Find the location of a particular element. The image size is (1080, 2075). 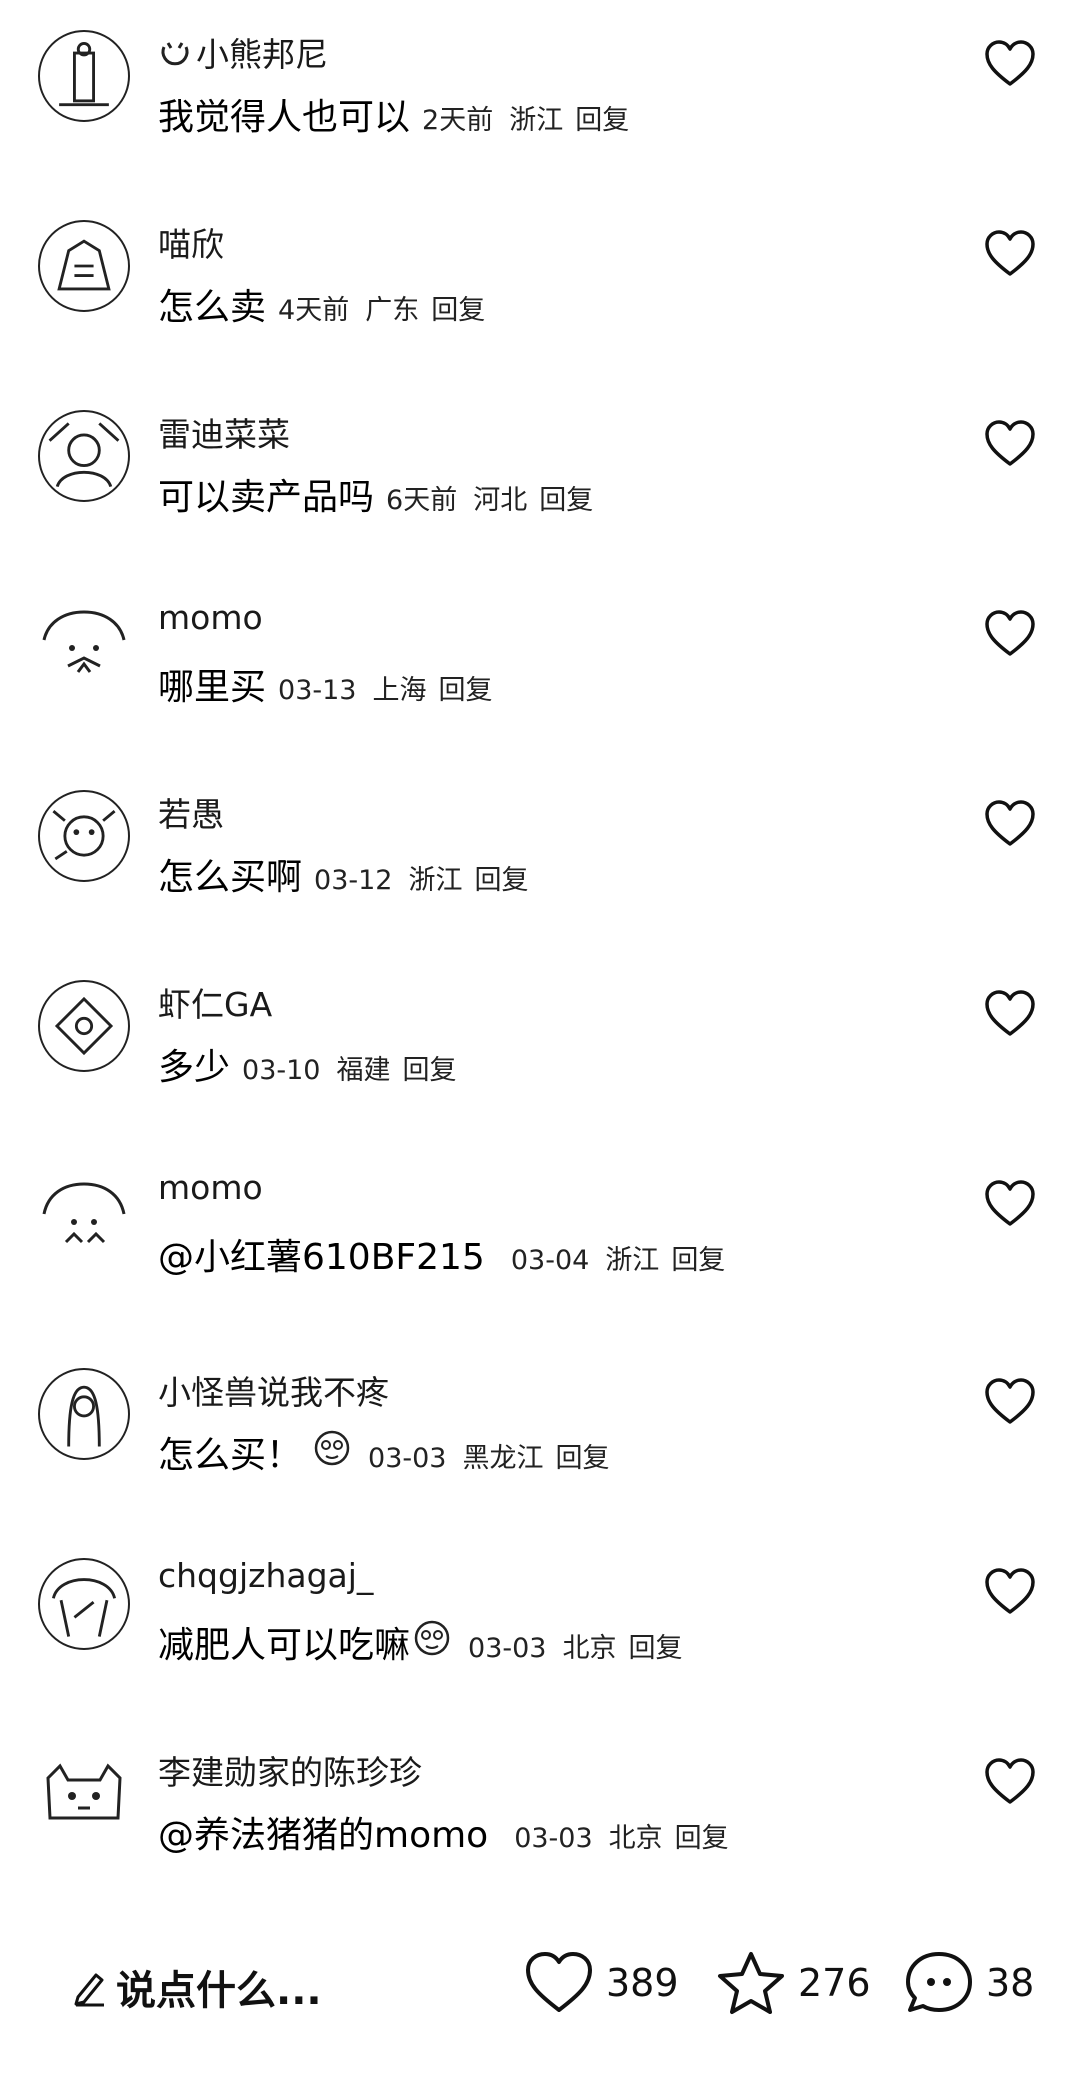

username: chqgjzhagaj_ is located at coordinates (265, 1575).